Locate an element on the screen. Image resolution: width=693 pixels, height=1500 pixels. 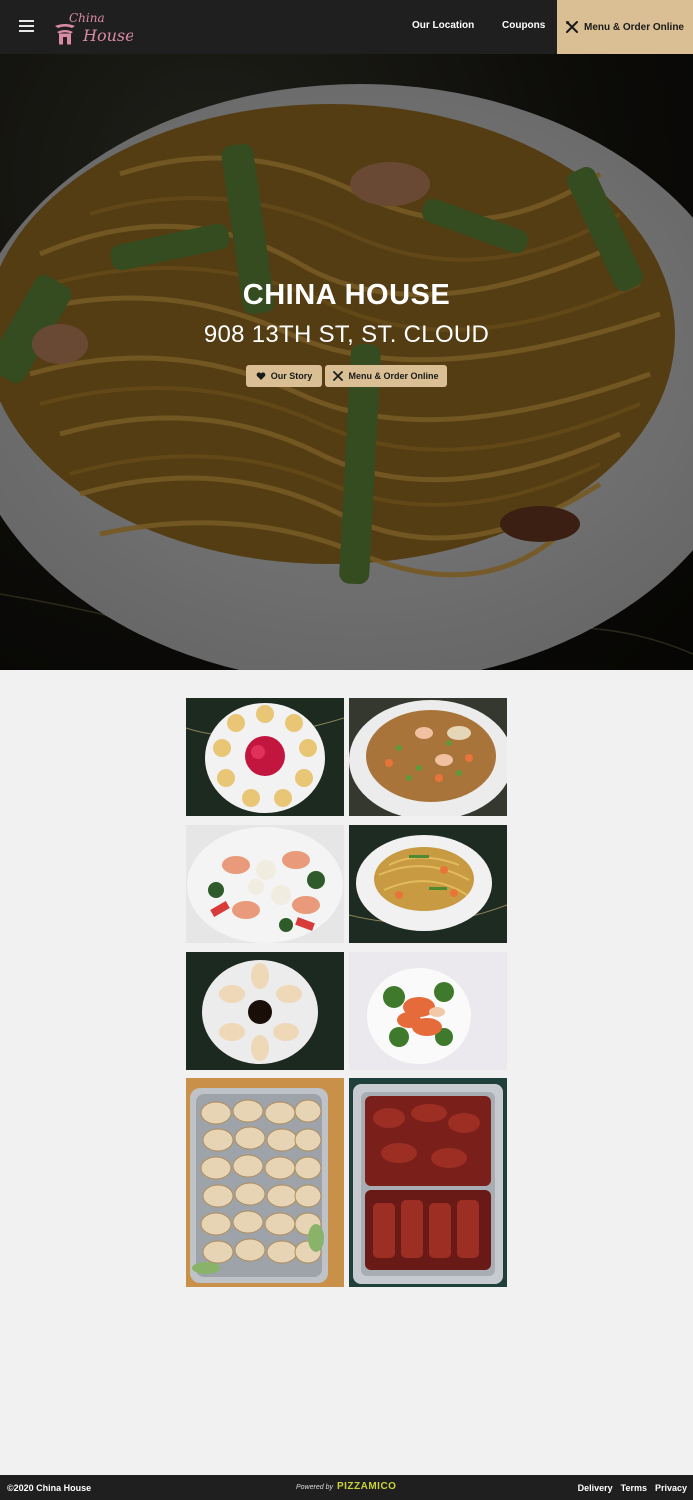
spare-ribs-tray-photo is located at coordinates (428, 1182).